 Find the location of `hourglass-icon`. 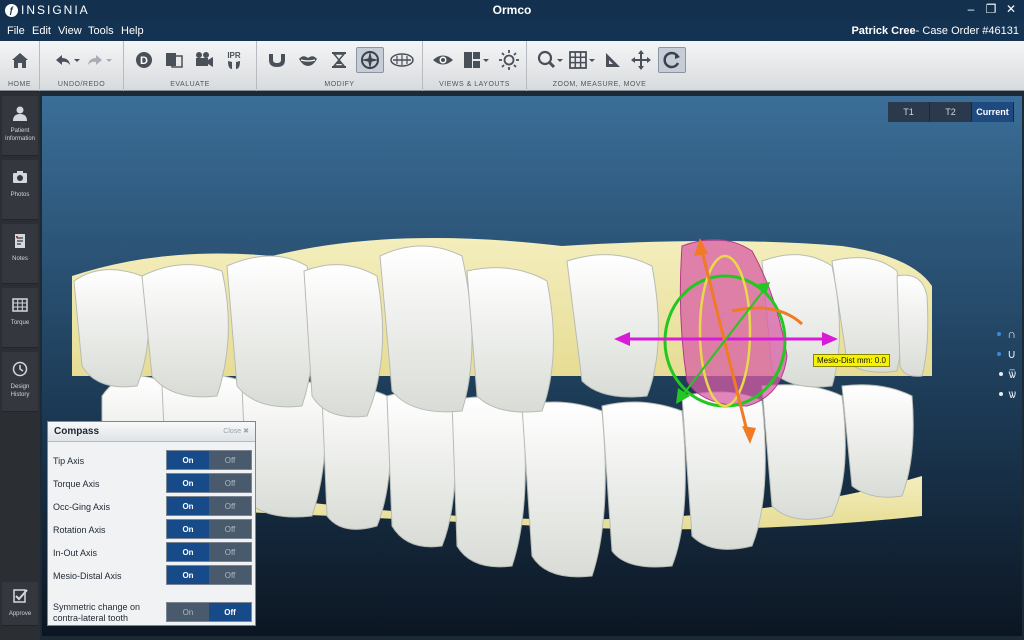

hourglass-icon is located at coordinates (339, 60).